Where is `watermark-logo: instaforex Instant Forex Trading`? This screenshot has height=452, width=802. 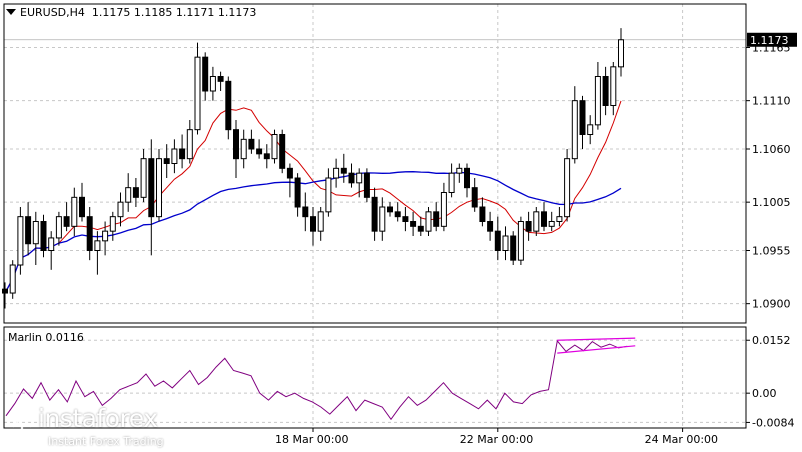
watermark-logo: instaforex Instant Forex Trading is located at coordinates (86, 426).